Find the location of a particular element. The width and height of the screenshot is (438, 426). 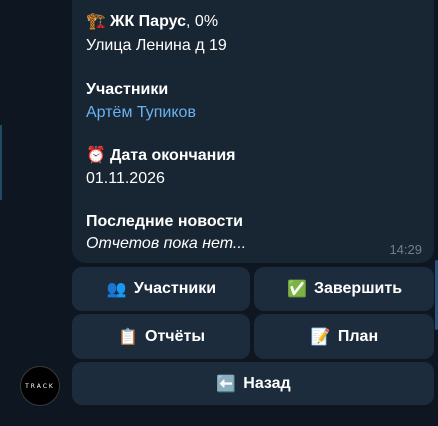

bot-avatar-text: TRACK is located at coordinates (40, 386).